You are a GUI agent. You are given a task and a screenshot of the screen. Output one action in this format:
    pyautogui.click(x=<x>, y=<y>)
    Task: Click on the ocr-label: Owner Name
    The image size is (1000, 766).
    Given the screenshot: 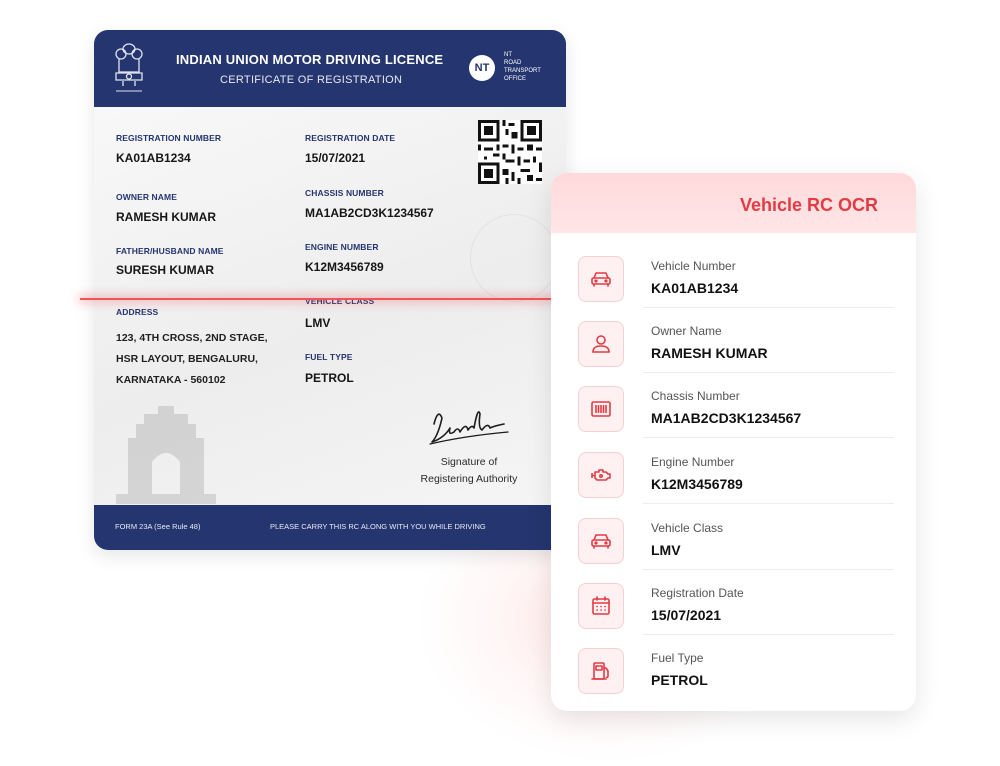 What is the action you would take?
    pyautogui.click(x=686, y=331)
    